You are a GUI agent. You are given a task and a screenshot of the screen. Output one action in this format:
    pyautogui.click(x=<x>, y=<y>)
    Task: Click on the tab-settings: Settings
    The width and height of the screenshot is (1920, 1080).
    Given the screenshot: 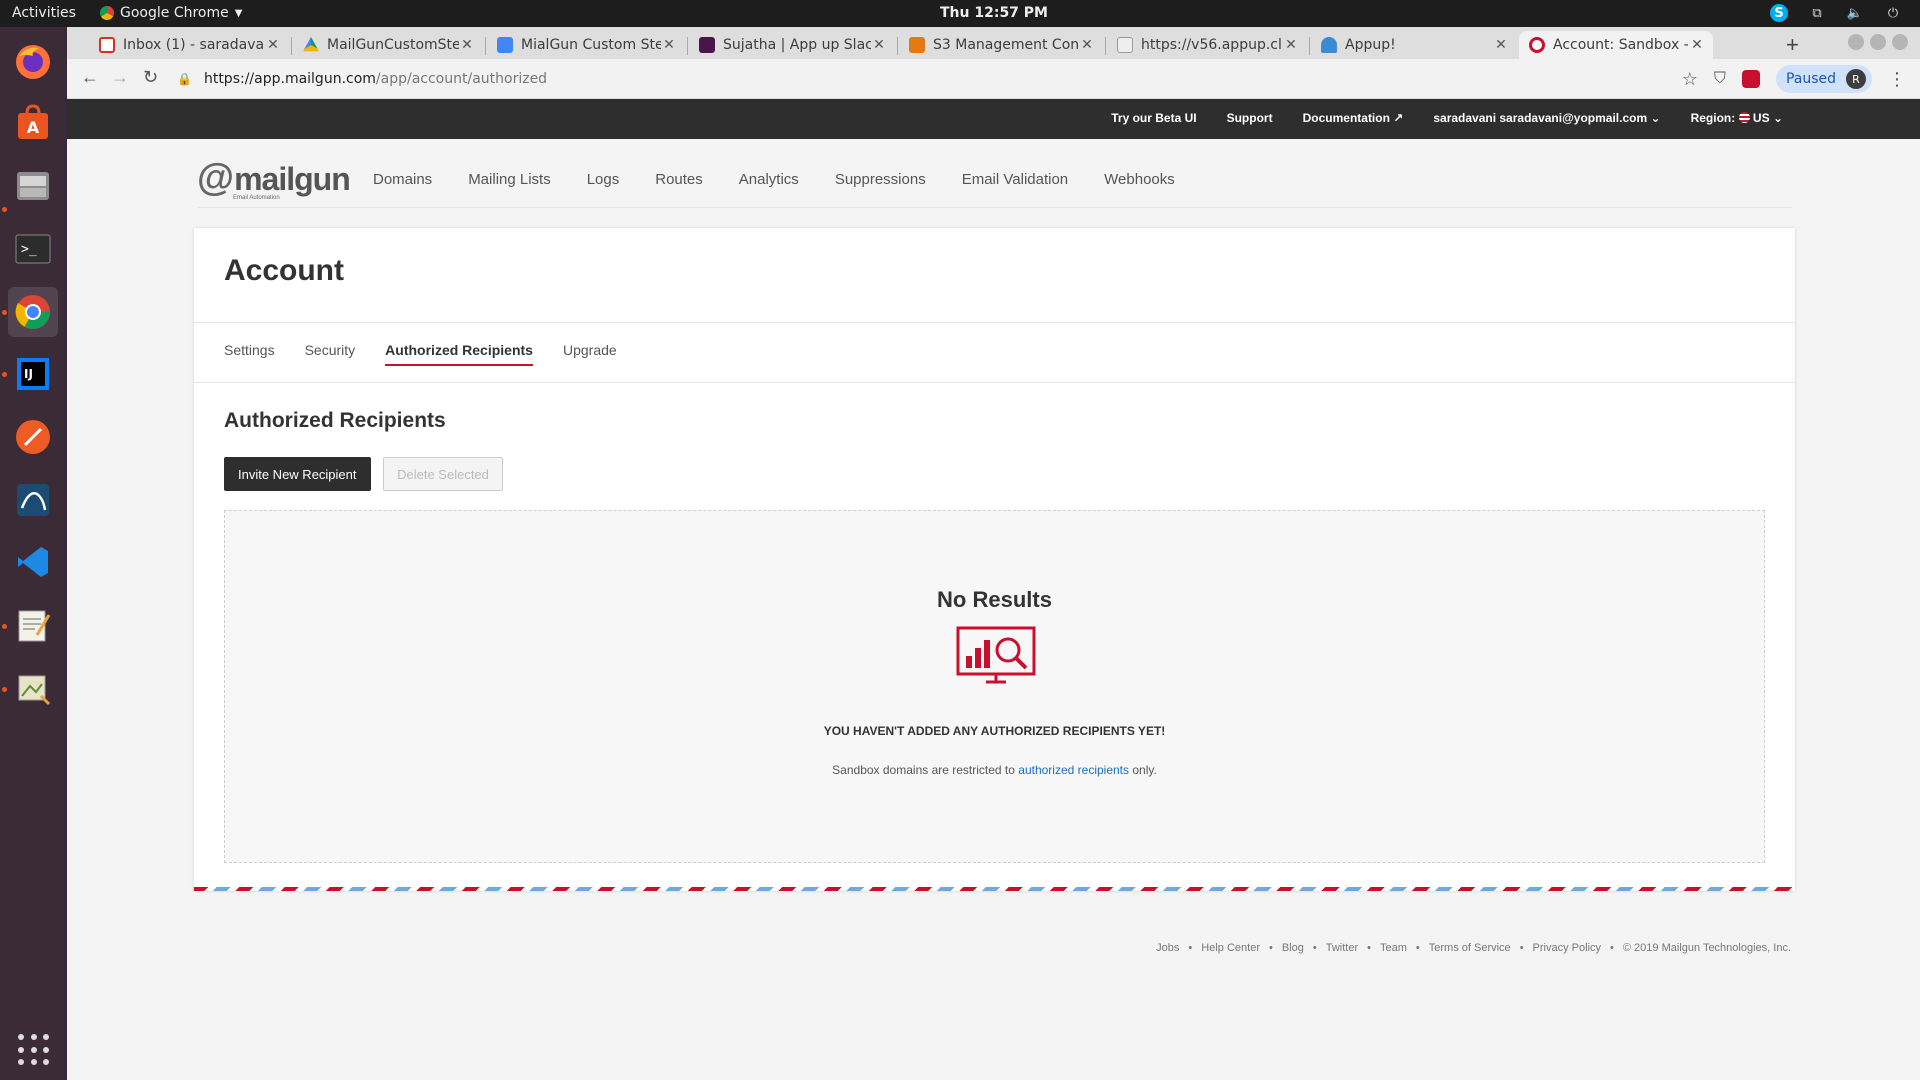 What is the action you would take?
    pyautogui.click(x=249, y=354)
    